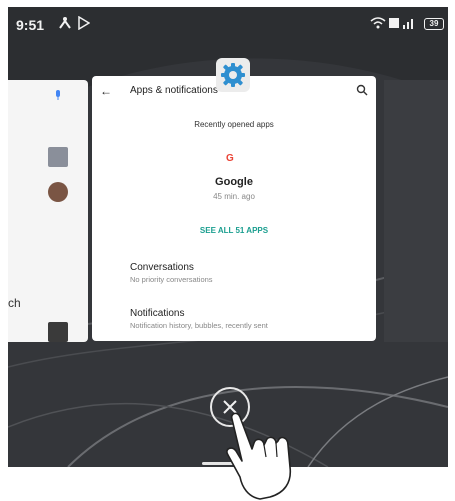 This screenshot has width=455, height=501. I want to click on status-time: 9:51, so click(30, 25).